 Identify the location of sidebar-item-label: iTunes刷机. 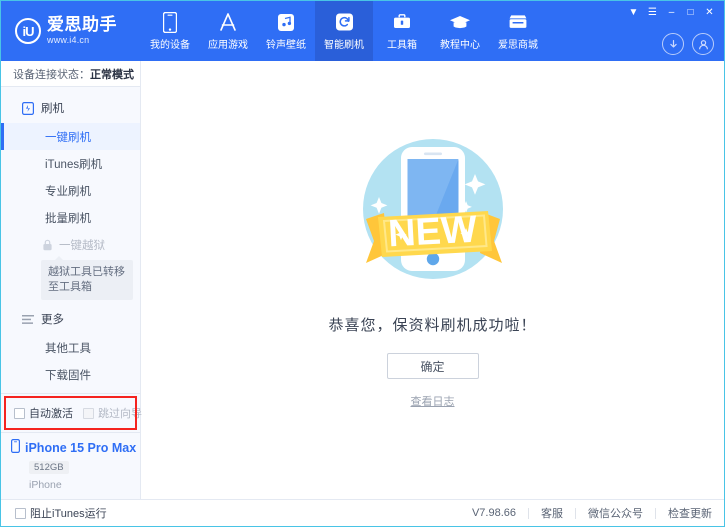
(74, 164).